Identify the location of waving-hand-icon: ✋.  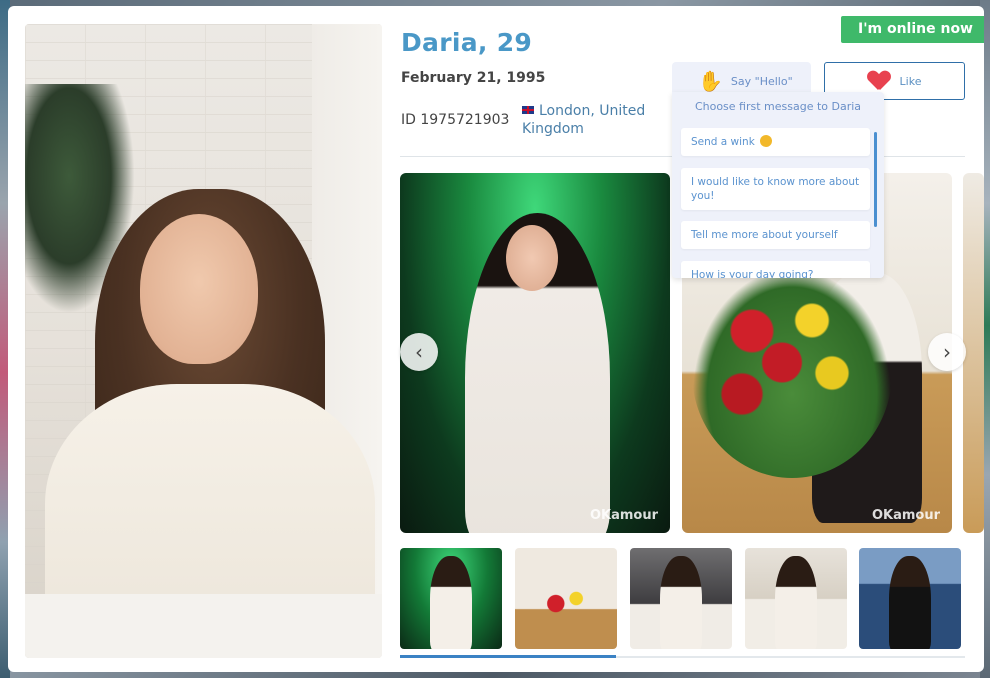
(710, 81).